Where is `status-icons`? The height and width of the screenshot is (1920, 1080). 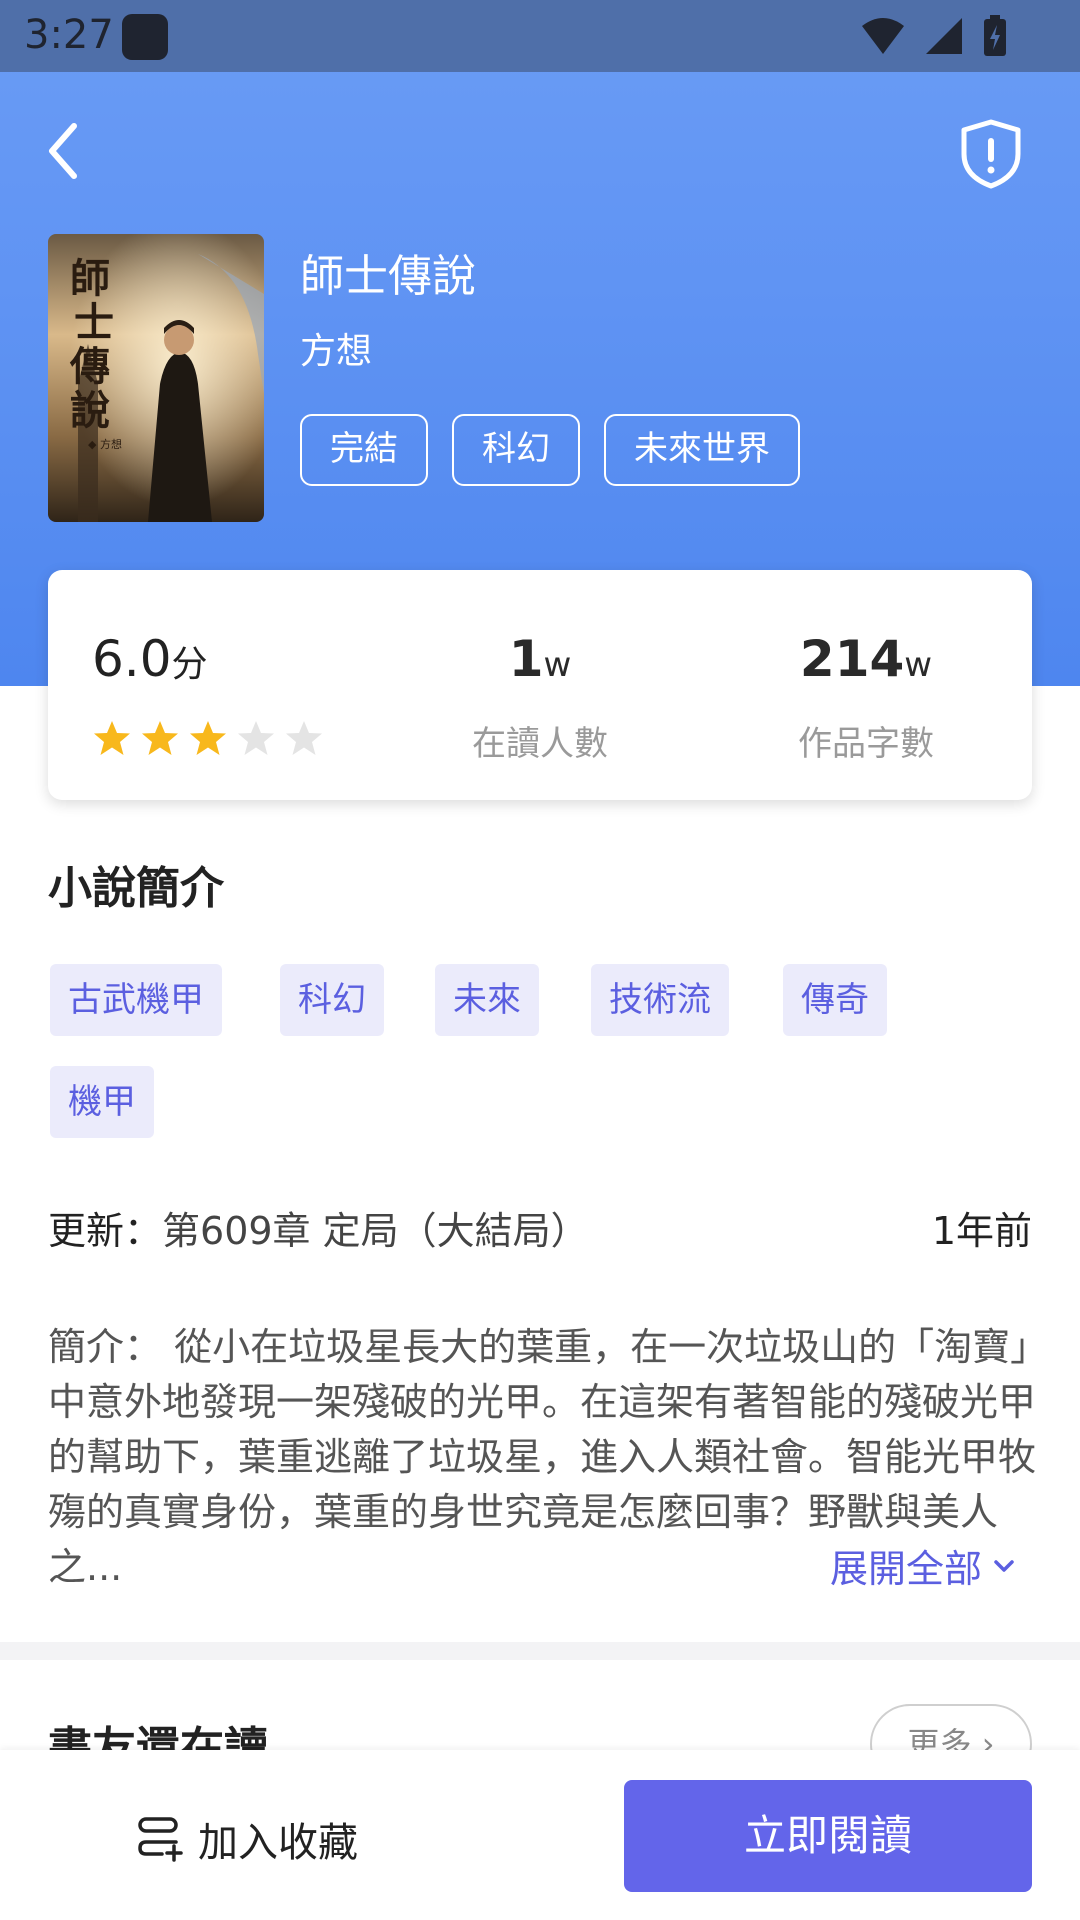 status-icons is located at coordinates (934, 36).